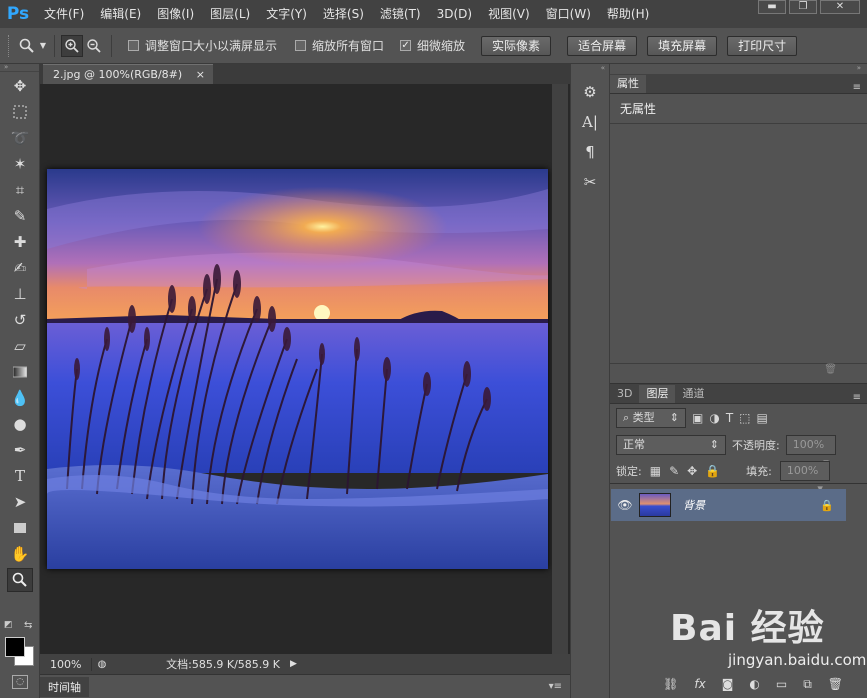 The width and height of the screenshot is (867, 698). What do you see at coordinates (728, 684) in the screenshot?
I see `add-mask-icon: ◙` at bounding box center [728, 684].